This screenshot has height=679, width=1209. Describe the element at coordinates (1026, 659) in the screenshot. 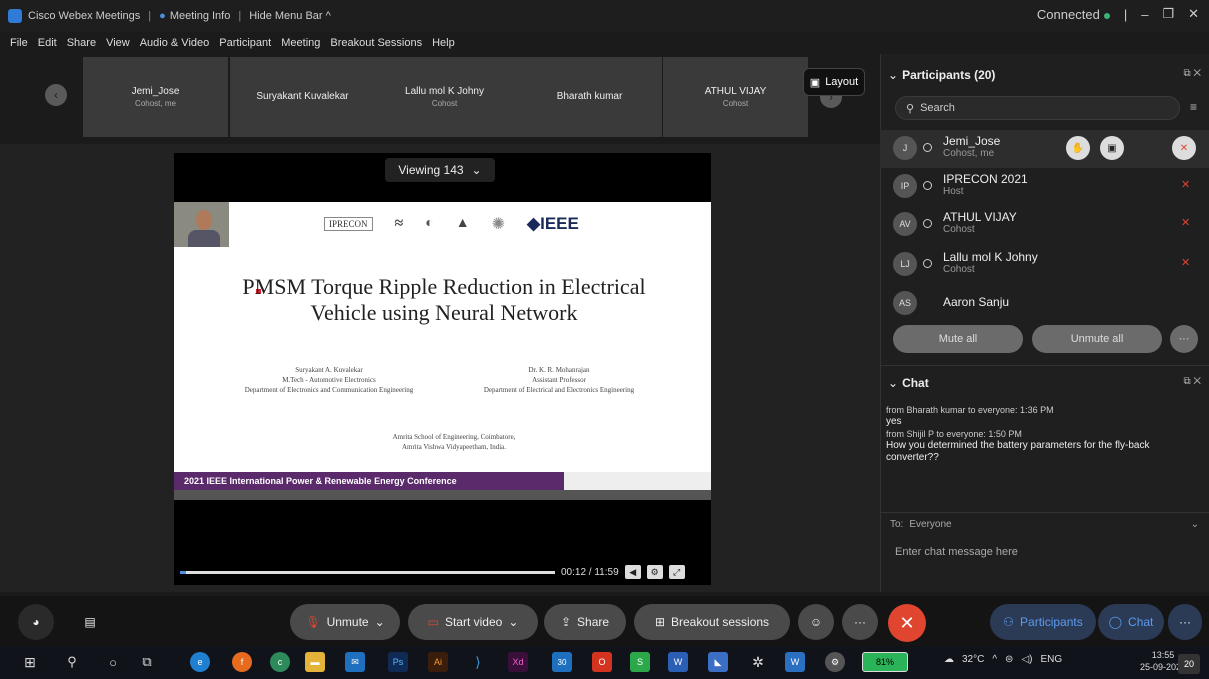

I see `volume-icon: ◁)` at that location.